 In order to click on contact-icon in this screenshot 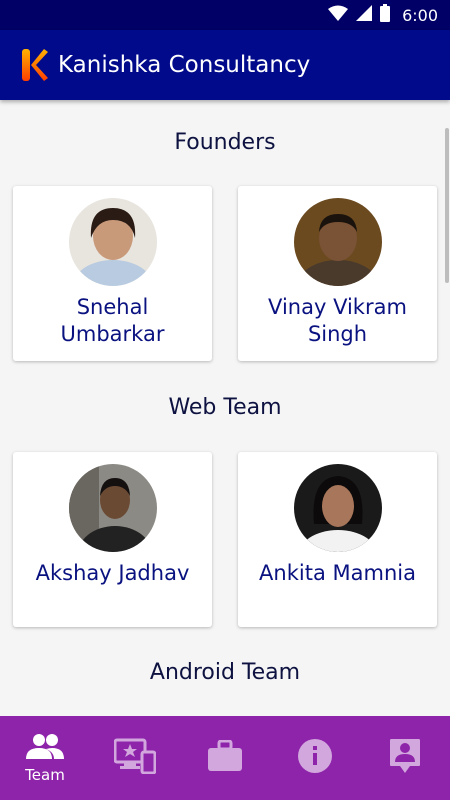, I will do `click(405, 758)`.